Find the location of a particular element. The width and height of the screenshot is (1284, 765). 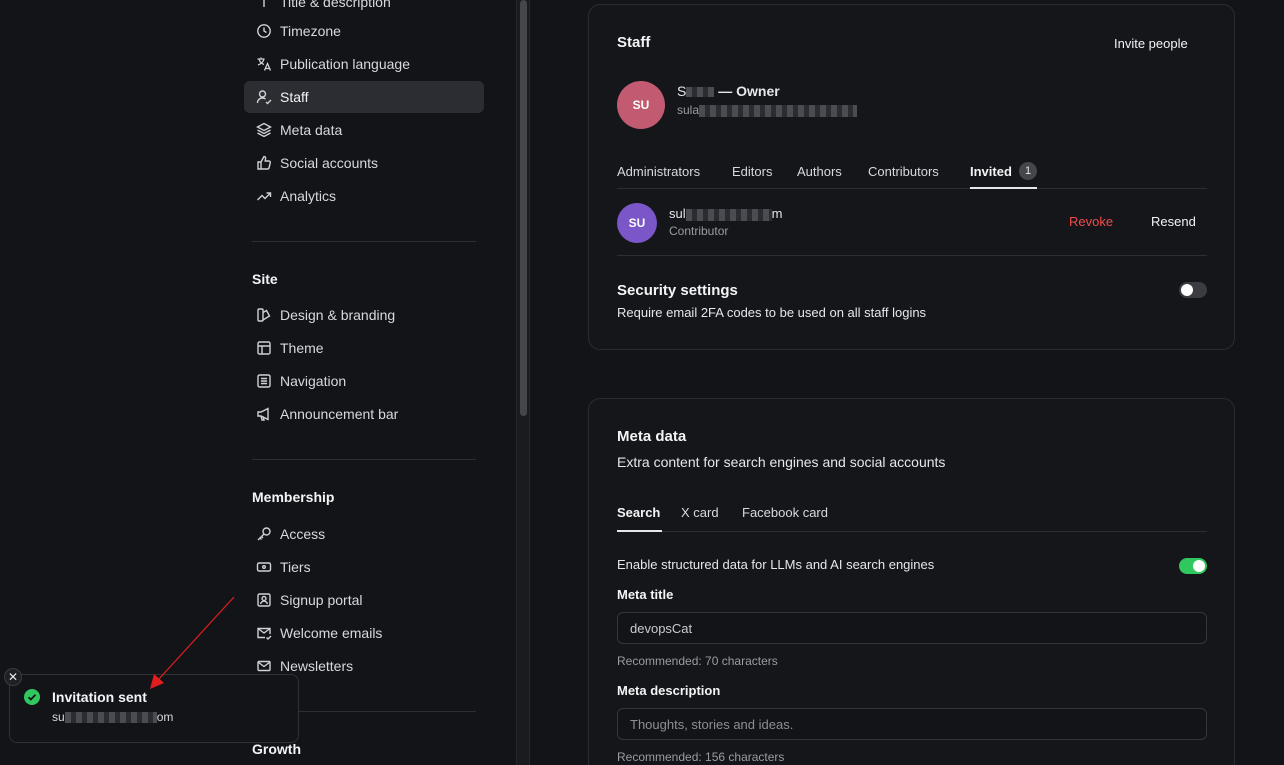

sidebar-item-announcement-bar: Announcement bar is located at coordinates (364, 414).